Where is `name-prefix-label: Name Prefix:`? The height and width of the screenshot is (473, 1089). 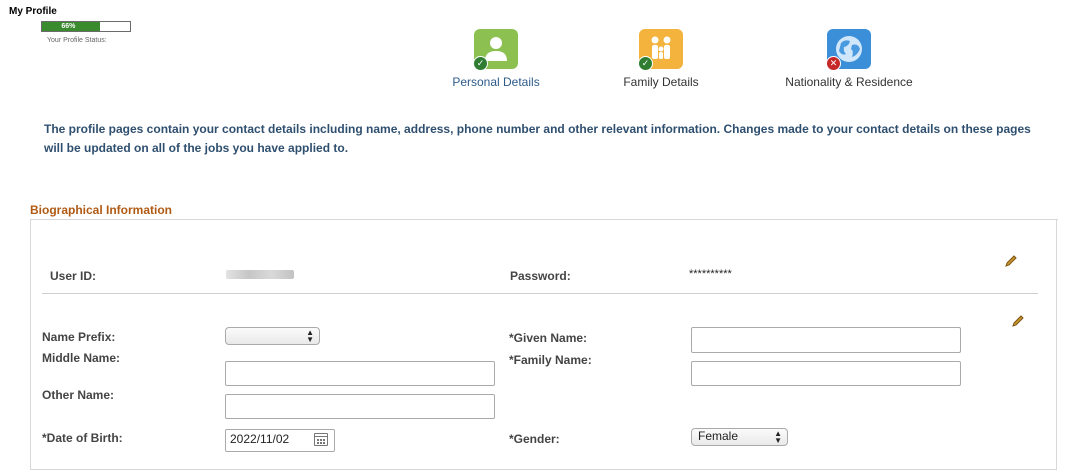
name-prefix-label: Name Prefix: is located at coordinates (79, 337).